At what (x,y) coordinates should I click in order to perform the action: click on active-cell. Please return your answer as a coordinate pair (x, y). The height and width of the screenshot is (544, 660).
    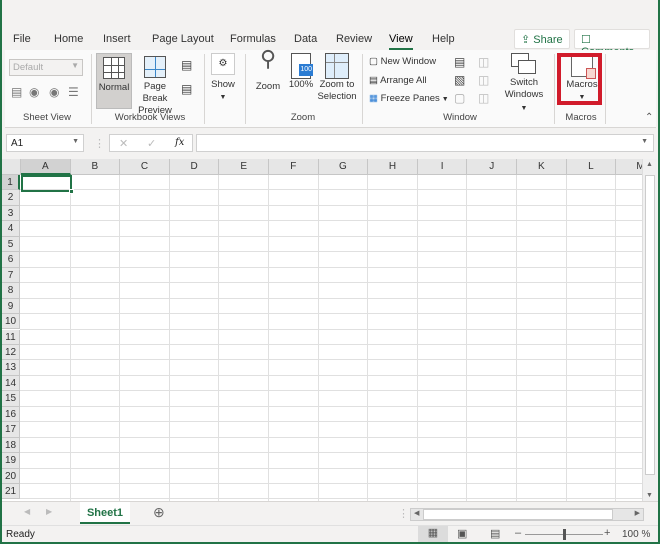
    Looking at the image, I should click on (46, 183).